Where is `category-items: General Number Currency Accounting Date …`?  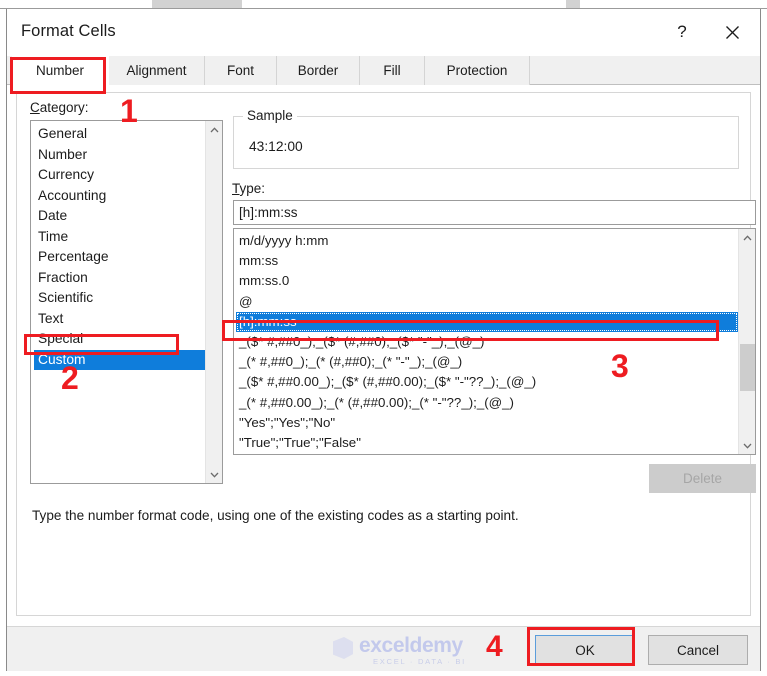
category-items: General Number Currency Accounting Date … is located at coordinates (118, 245).